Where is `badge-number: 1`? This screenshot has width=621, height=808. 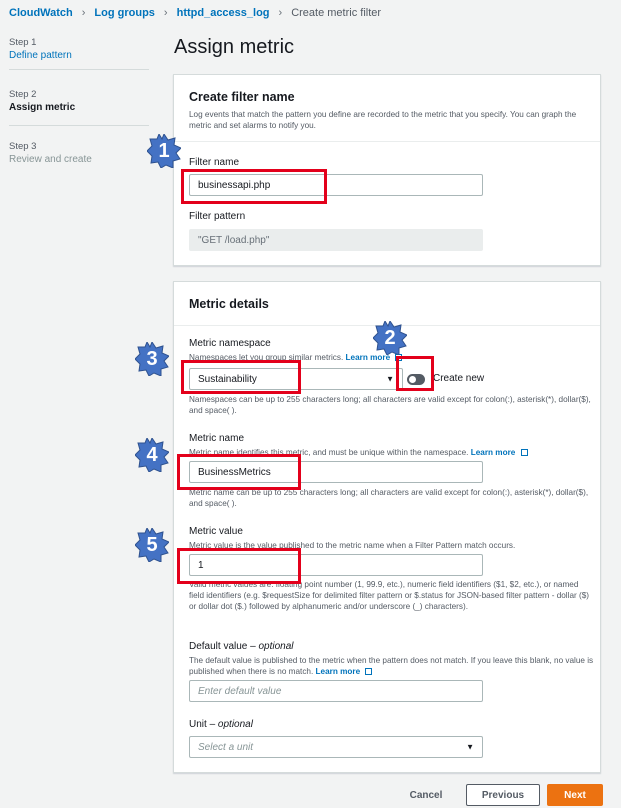
badge-number: 1 is located at coordinates (164, 151).